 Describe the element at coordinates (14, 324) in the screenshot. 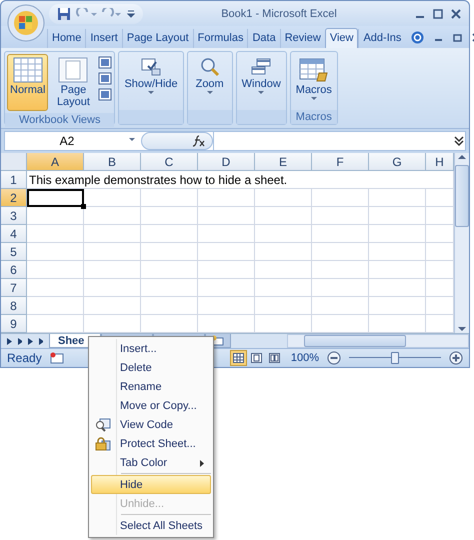

I see `row-header: 9` at that location.